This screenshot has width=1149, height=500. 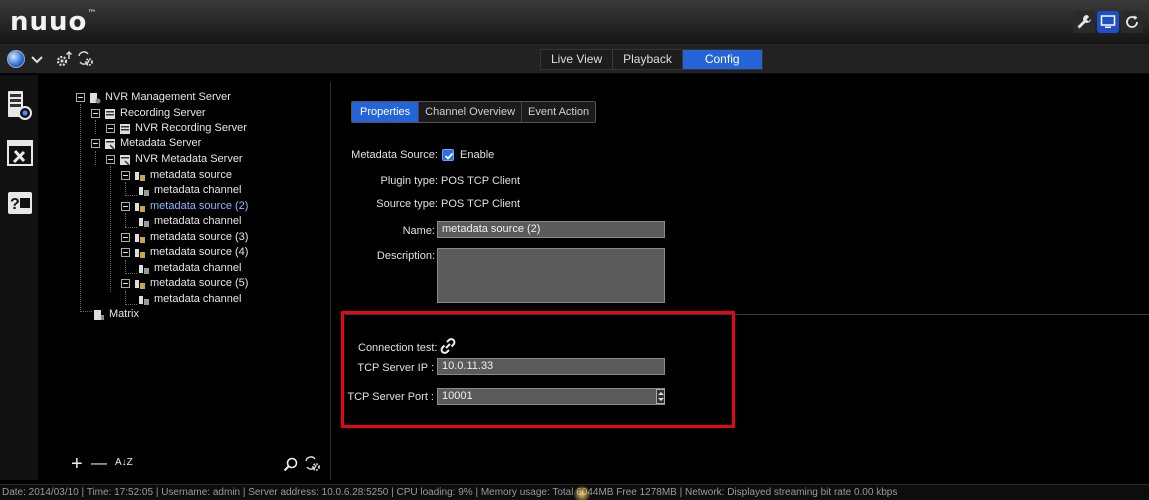 I want to click on tree-node-metadata-channel-2: metadata channel, so click(x=189, y=221).